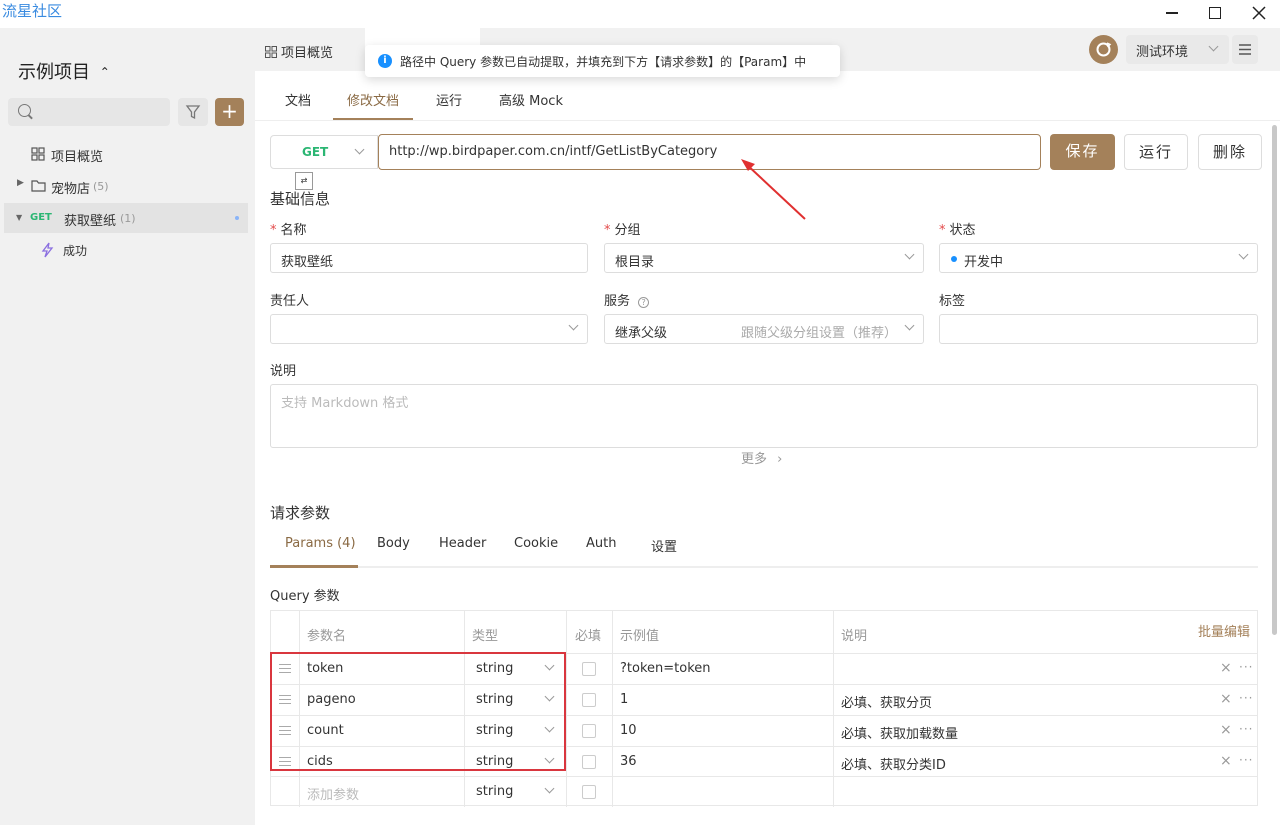 This screenshot has width=1280, height=825. I want to click on param-name: token, so click(325, 668).